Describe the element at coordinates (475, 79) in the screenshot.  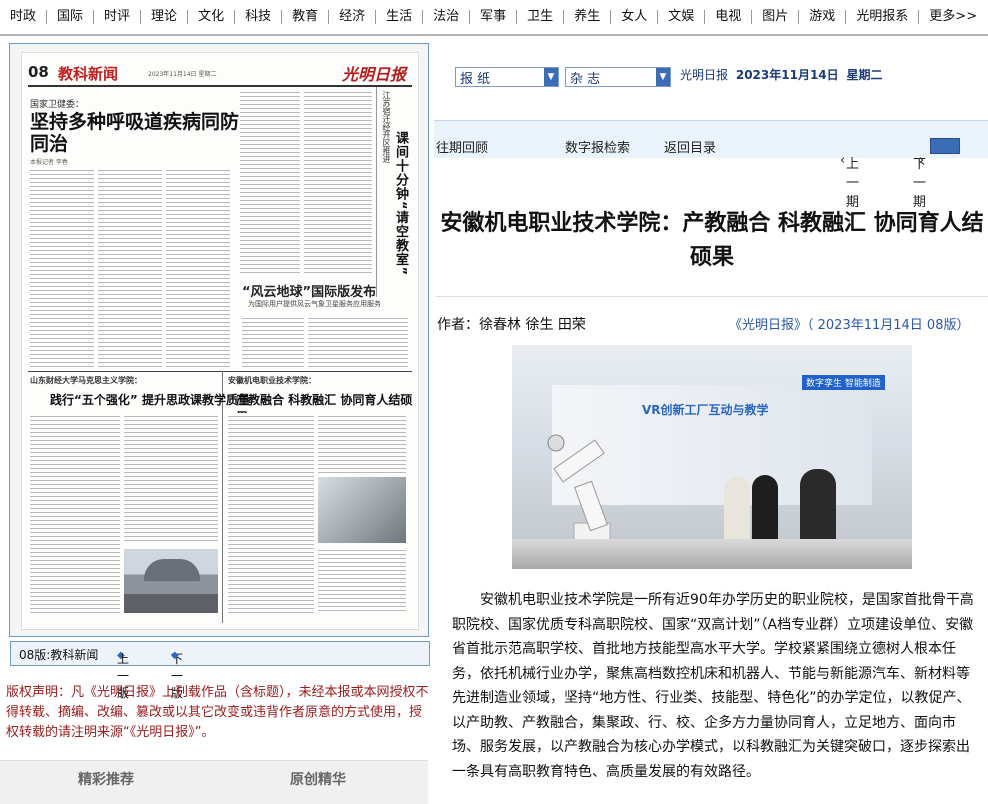
I see `paper-select-value: 报 纸` at that location.